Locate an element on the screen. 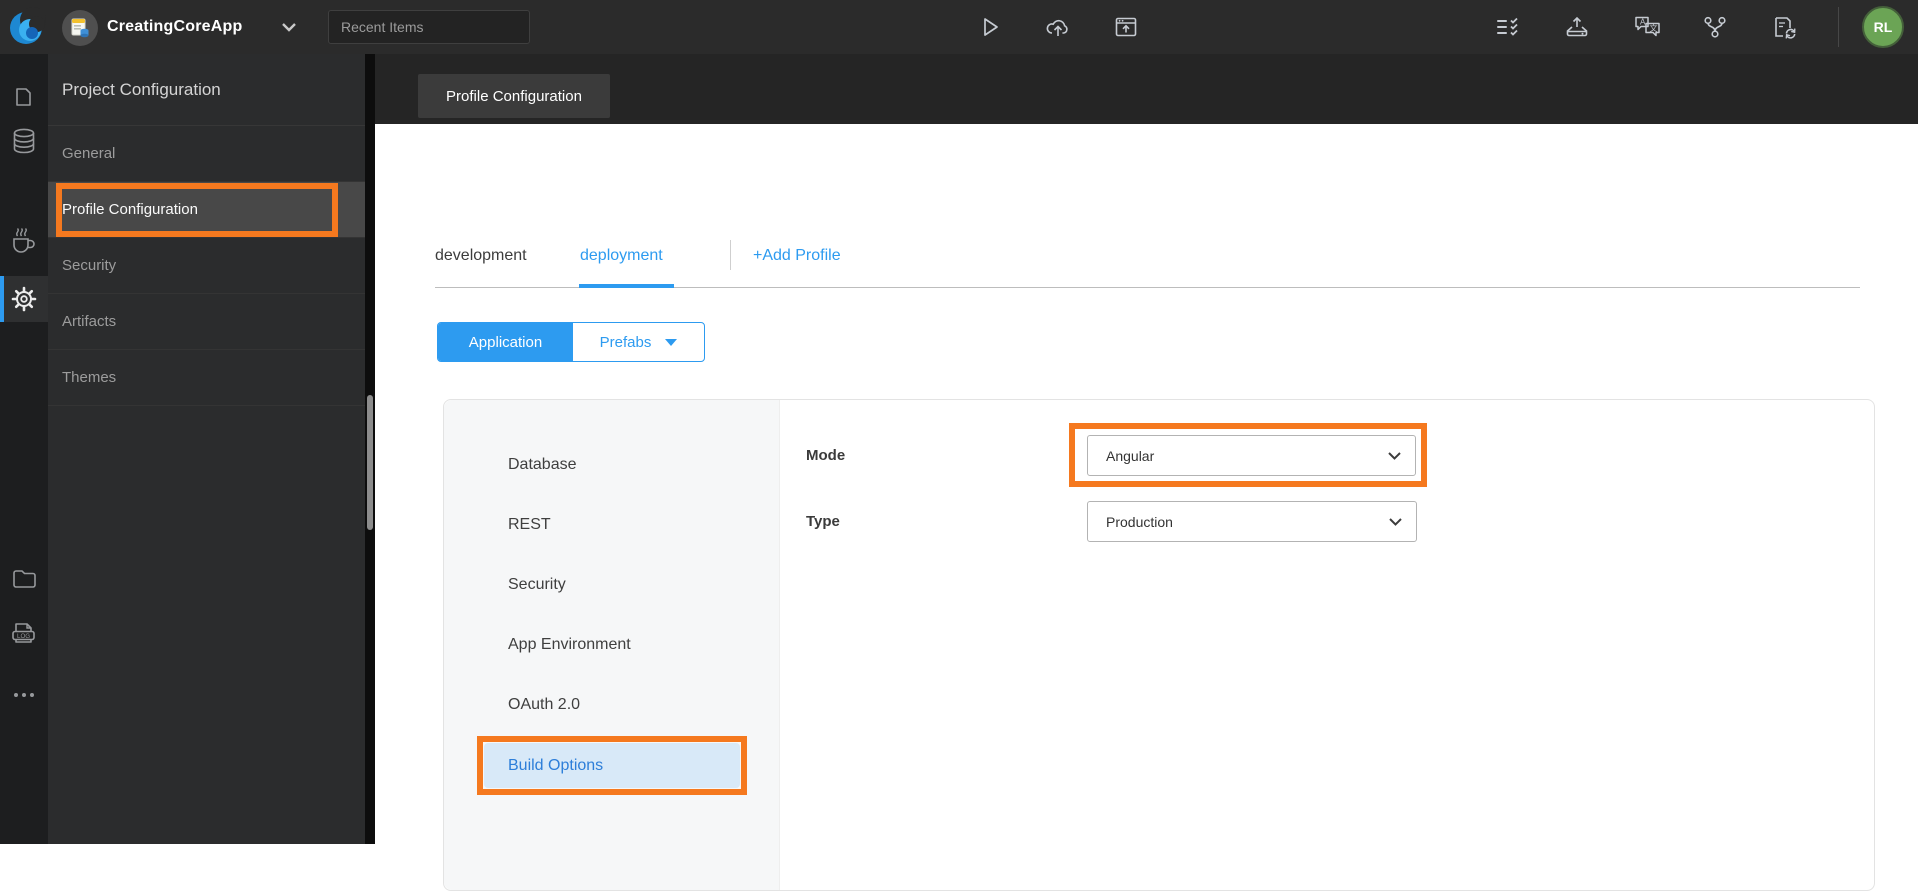  deploy-icon is located at coordinates (1577, 27).